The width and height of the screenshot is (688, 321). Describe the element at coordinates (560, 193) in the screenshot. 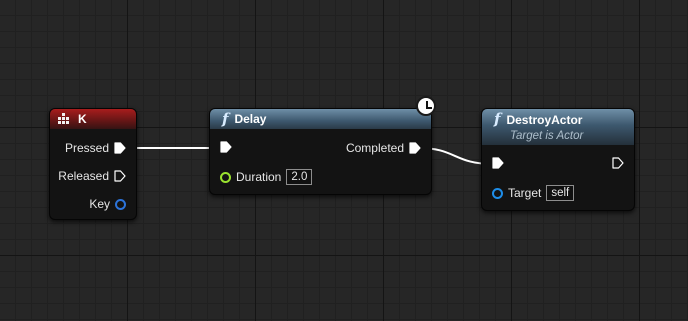

I see `target-value-input: self` at that location.